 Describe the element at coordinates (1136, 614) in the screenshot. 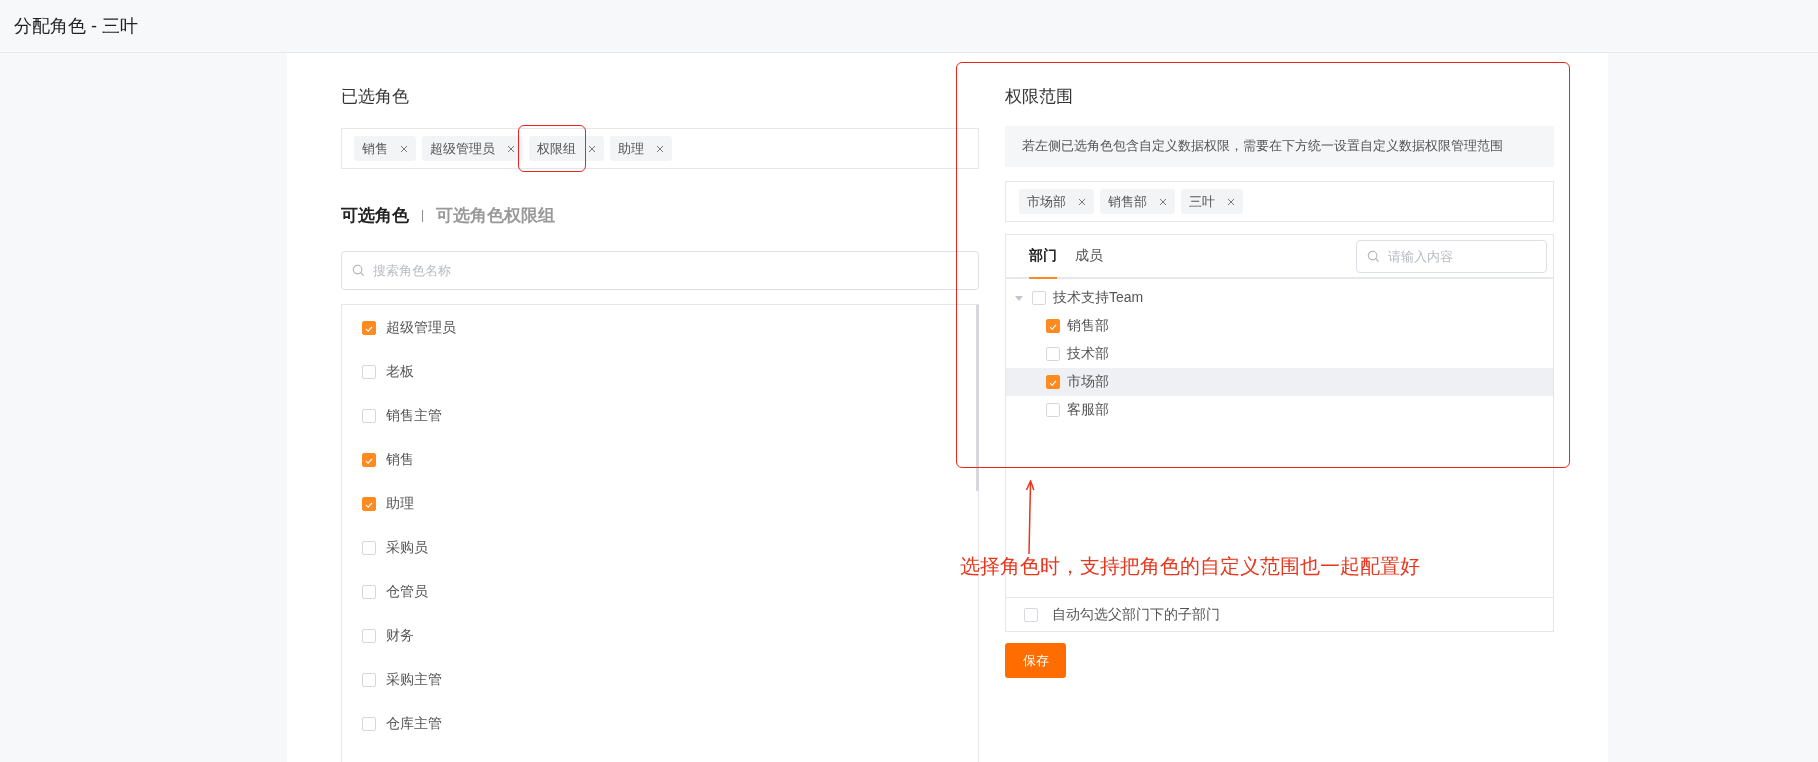

I see `checkbox-label: 自动勾选父部门下的子部门` at that location.